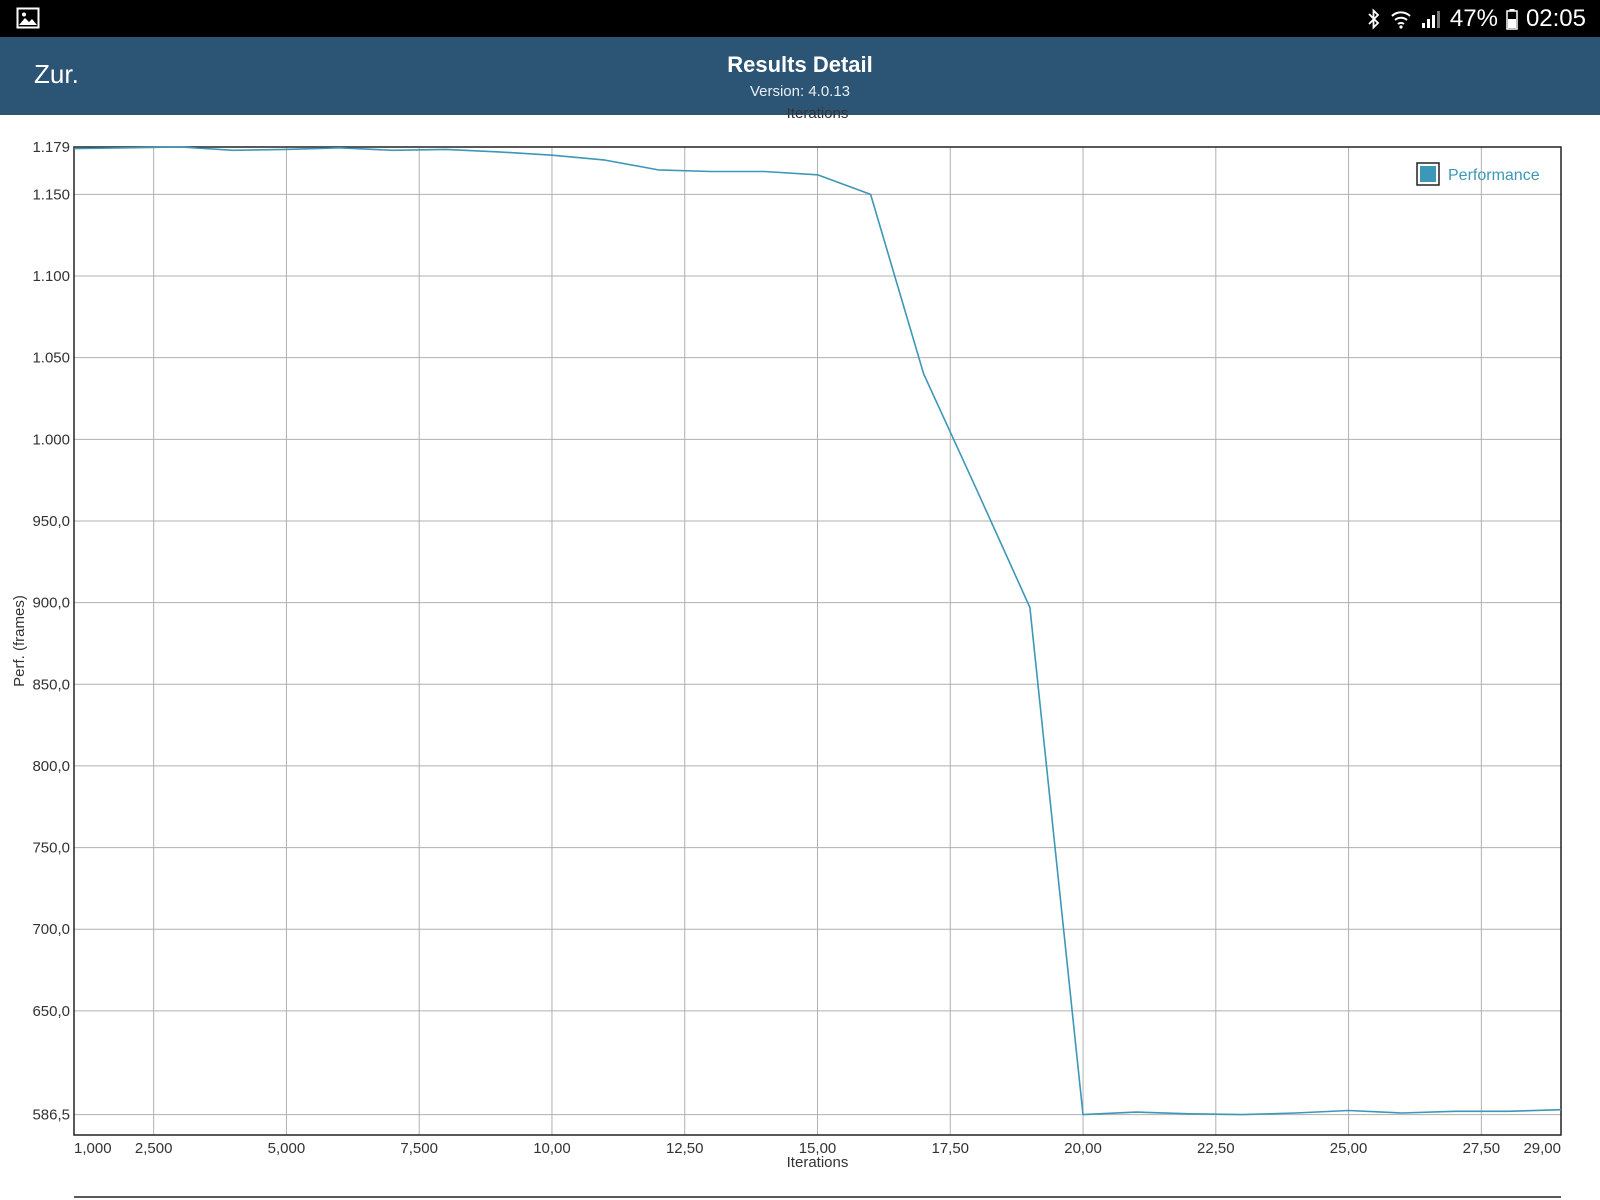 This screenshot has height=1200, width=1600. What do you see at coordinates (51, 194) in the screenshot?
I see `y-tick-label: 1.150` at bounding box center [51, 194].